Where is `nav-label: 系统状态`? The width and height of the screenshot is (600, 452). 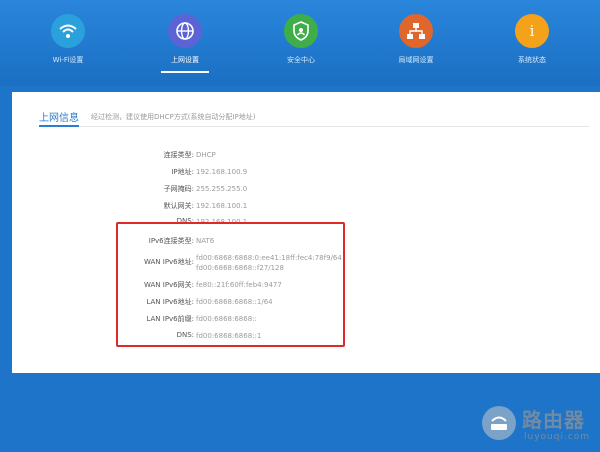
nav-label: 系统状态 is located at coordinates (532, 60).